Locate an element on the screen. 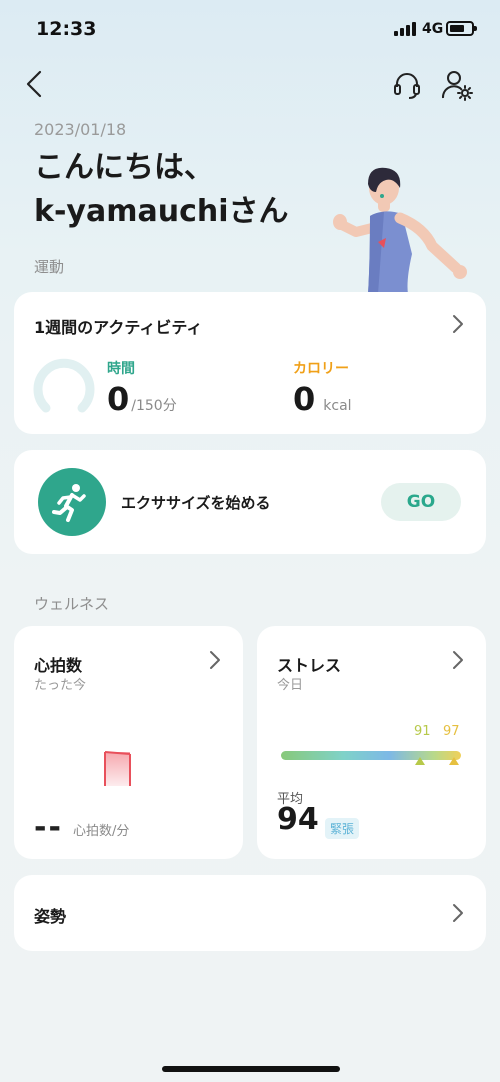 The width and height of the screenshot is (500, 1082). activity-ring is located at coordinates (64, 385).